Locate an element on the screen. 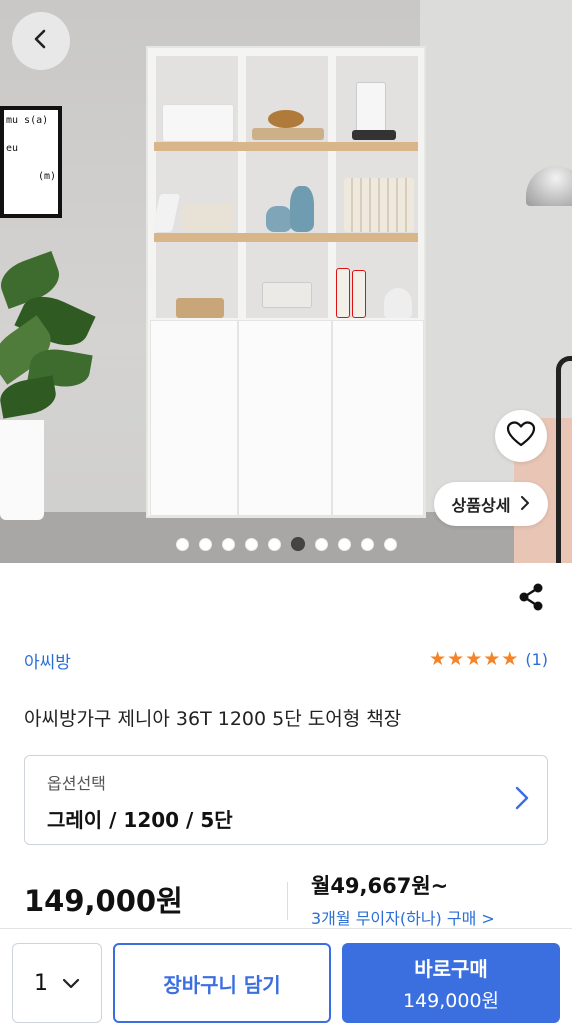 This screenshot has width=572, height=1024. share-icon is located at coordinates (531, 599).